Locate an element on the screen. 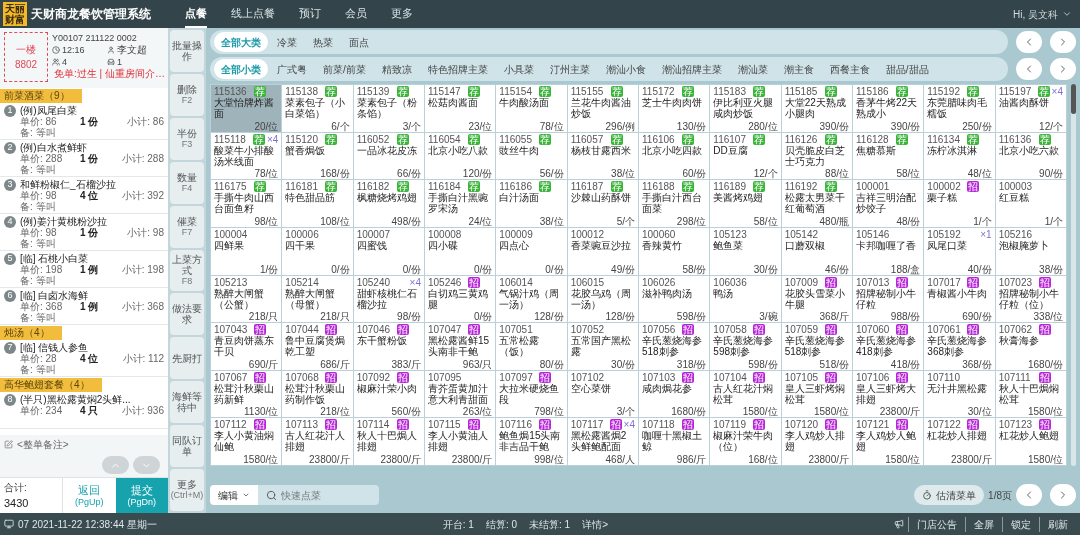 The image size is (1080, 535). dish-tile: 105240 ×4 甜虾核桃仁石榴沙拉 98/份 is located at coordinates (388, 299).